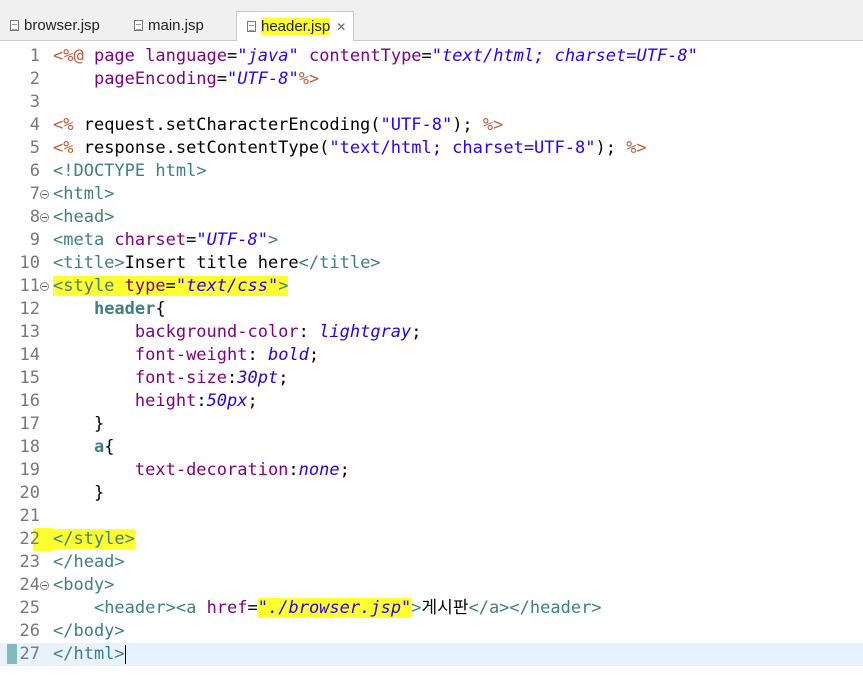 This screenshot has height=697, width=863. I want to click on code-token: <header>, so click(134, 608).